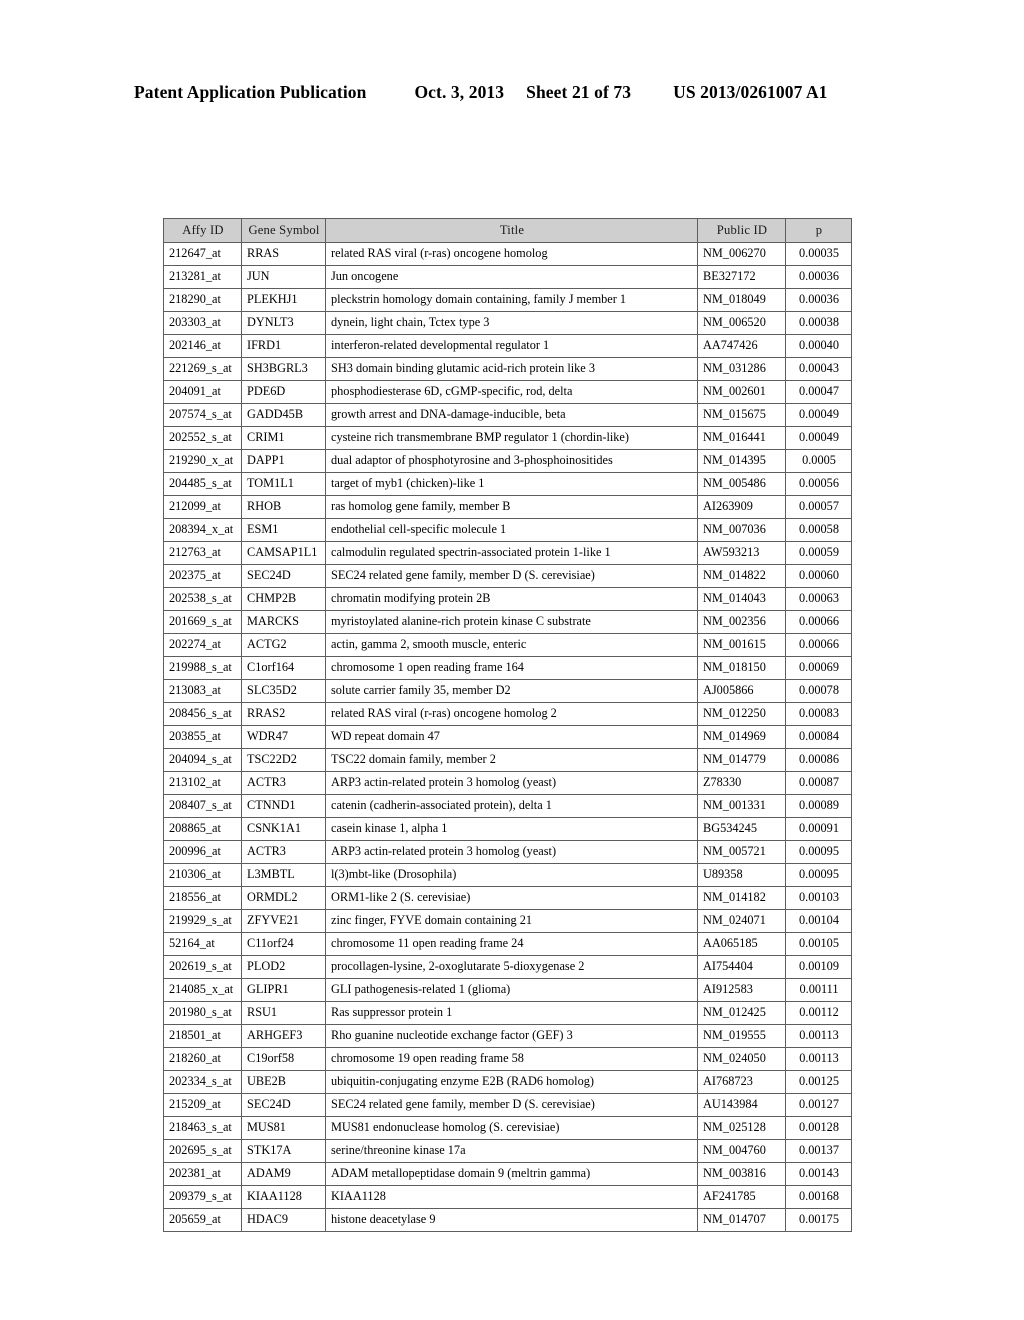 This screenshot has width=1024, height=1320. What do you see at coordinates (283, 990) in the screenshot?
I see `cell-gene-symbol: GLIPR1` at bounding box center [283, 990].